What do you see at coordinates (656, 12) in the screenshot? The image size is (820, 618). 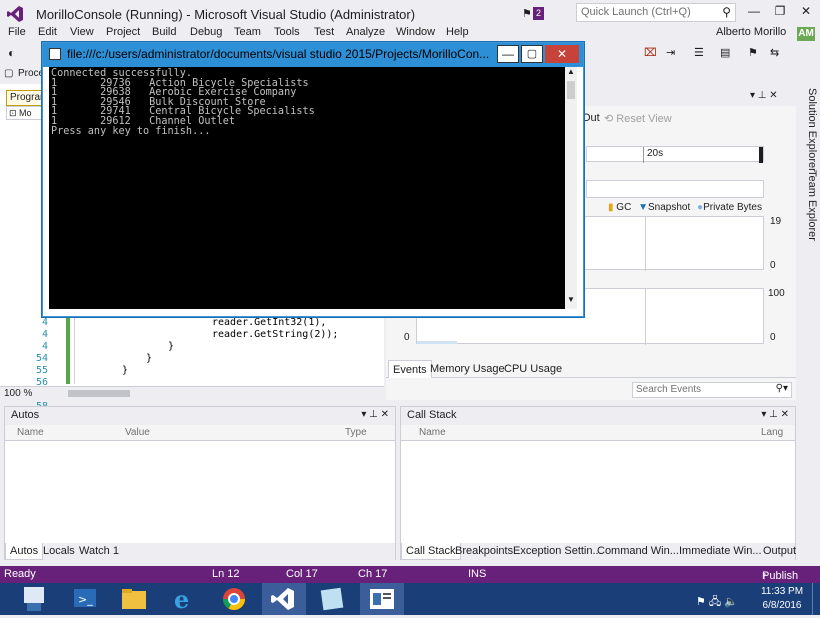 I see `quick-launch-input: Quick Launch (Ctrl+Q) ⚲` at bounding box center [656, 12].